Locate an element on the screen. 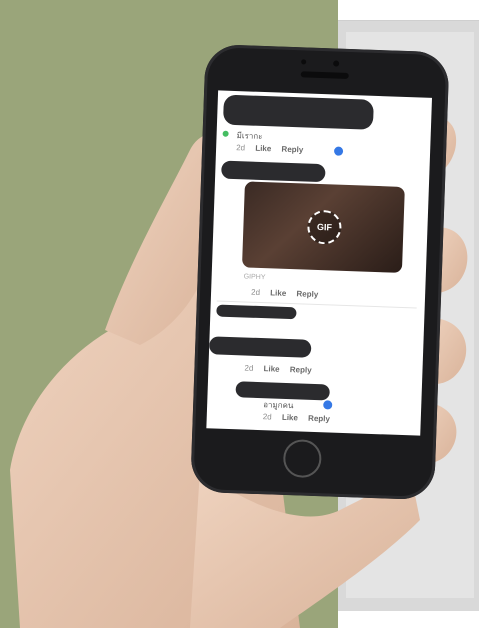 Image resolution: width=479 pixels, height=628 pixels. front-sensor is located at coordinates (304, 62).